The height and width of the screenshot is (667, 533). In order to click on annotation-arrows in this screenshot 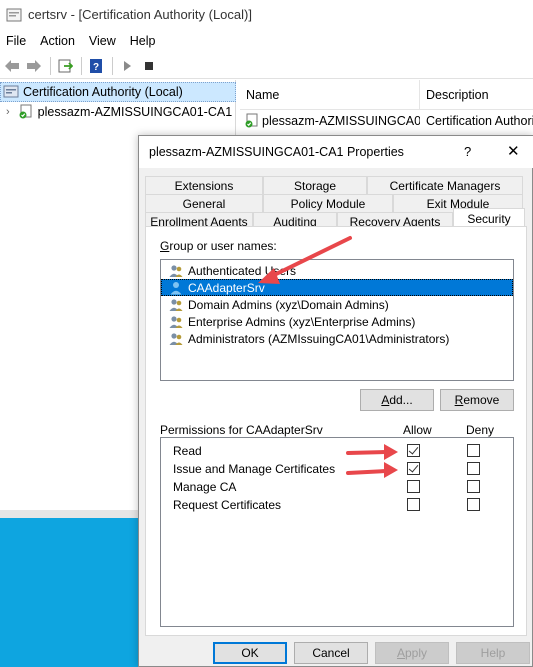, I will do `click(328, 357)`.